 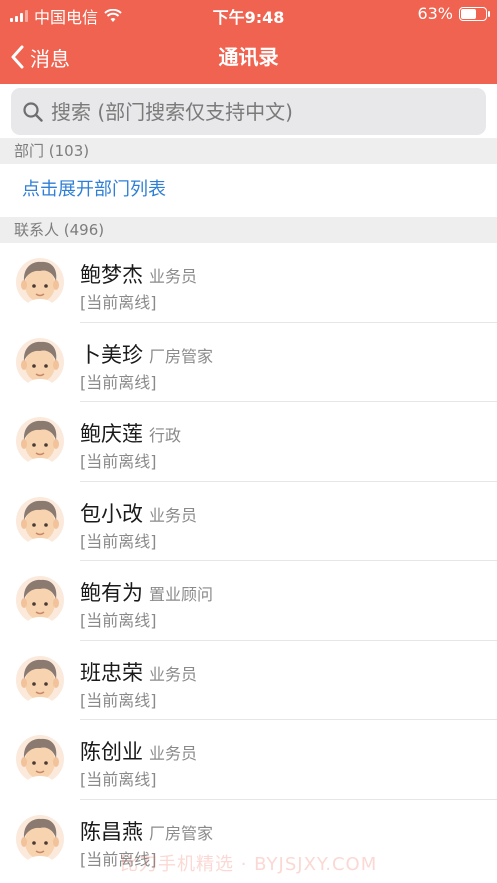 I want to click on contact-name-line: 班忠荣 业务员, so click(x=138, y=672).